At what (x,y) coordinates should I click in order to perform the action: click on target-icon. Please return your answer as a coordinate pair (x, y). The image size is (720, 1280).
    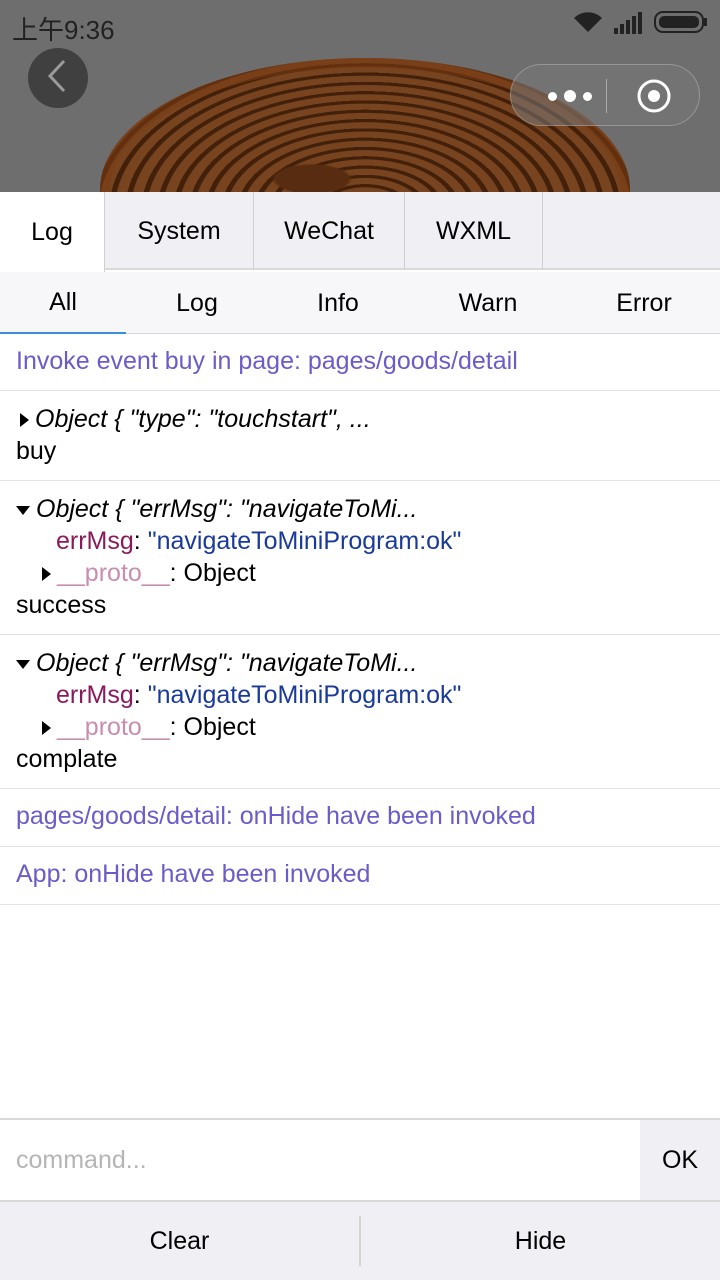
    Looking at the image, I should click on (654, 96).